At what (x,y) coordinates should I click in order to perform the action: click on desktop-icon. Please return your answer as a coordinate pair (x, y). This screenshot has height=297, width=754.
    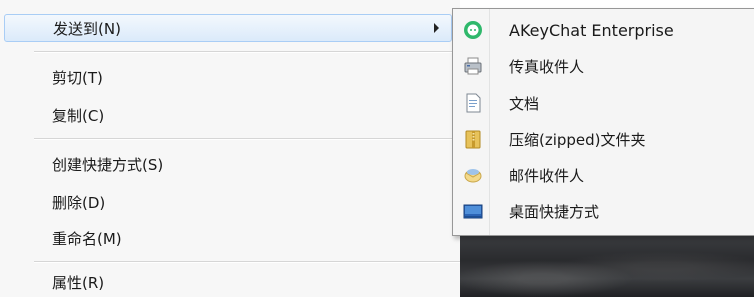
    Looking at the image, I should click on (473, 211).